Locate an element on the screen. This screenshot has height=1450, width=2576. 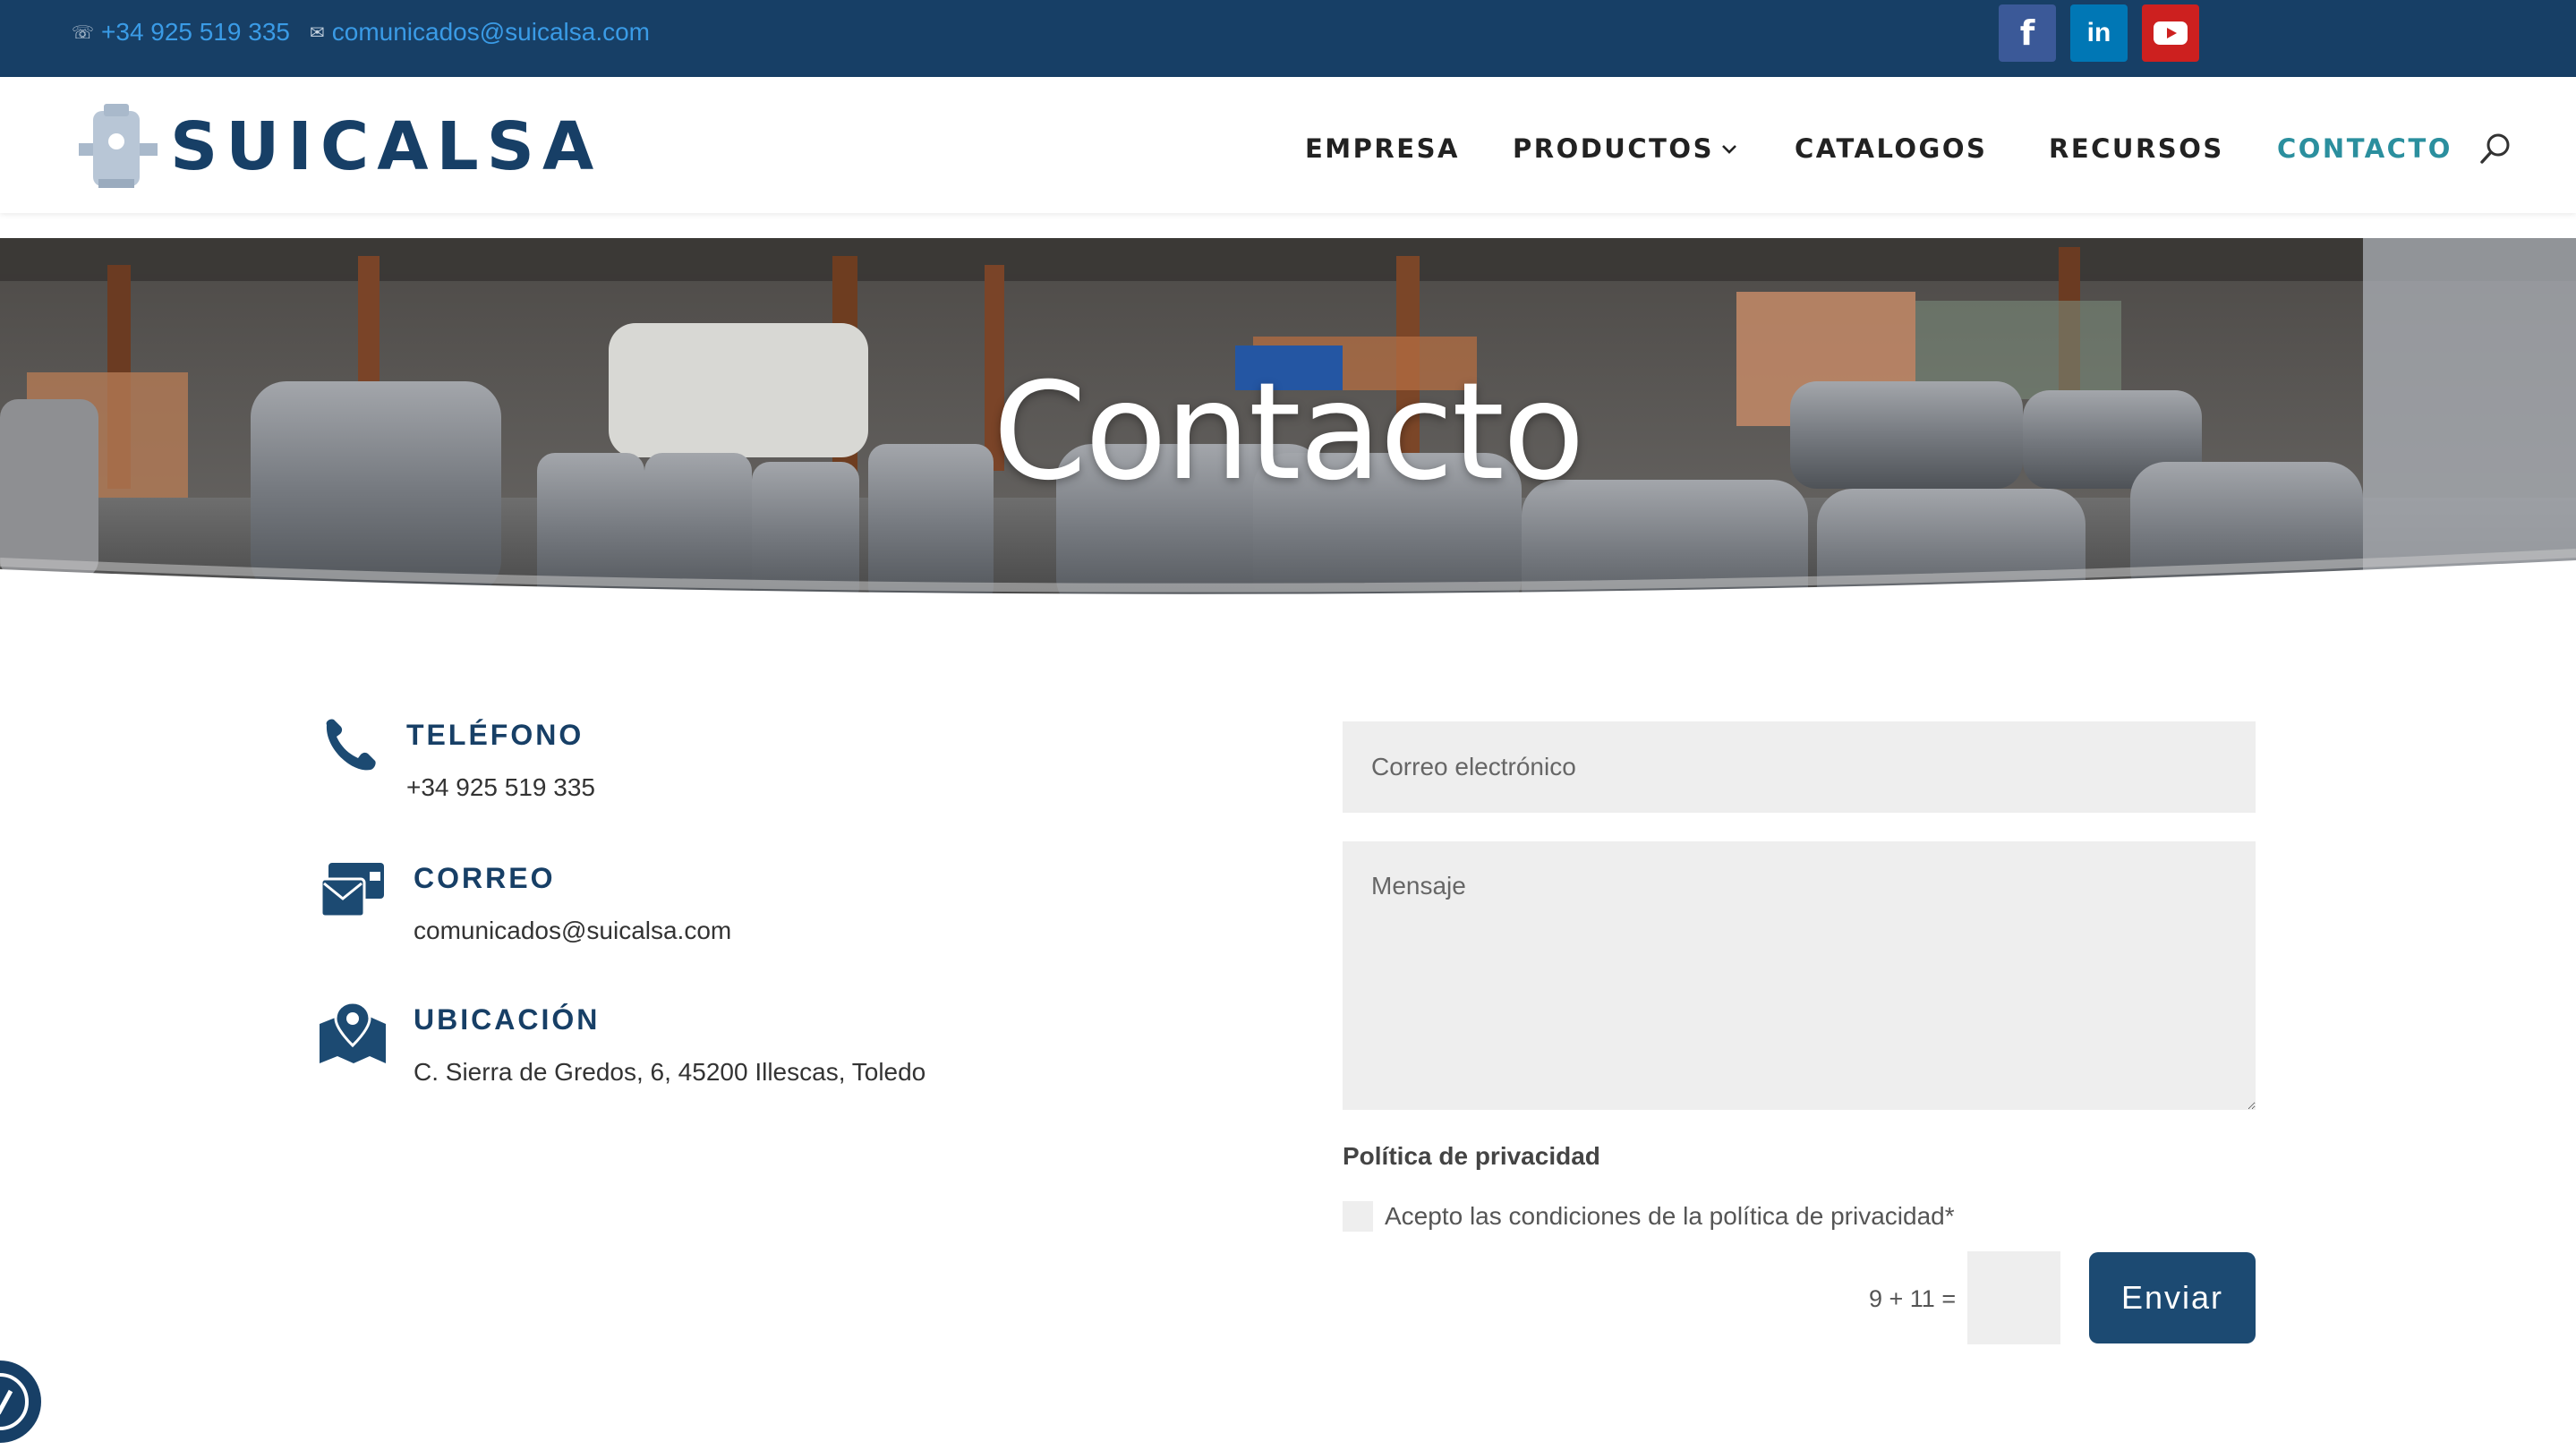
nav-label: CONTACTO is located at coordinates (2364, 148).